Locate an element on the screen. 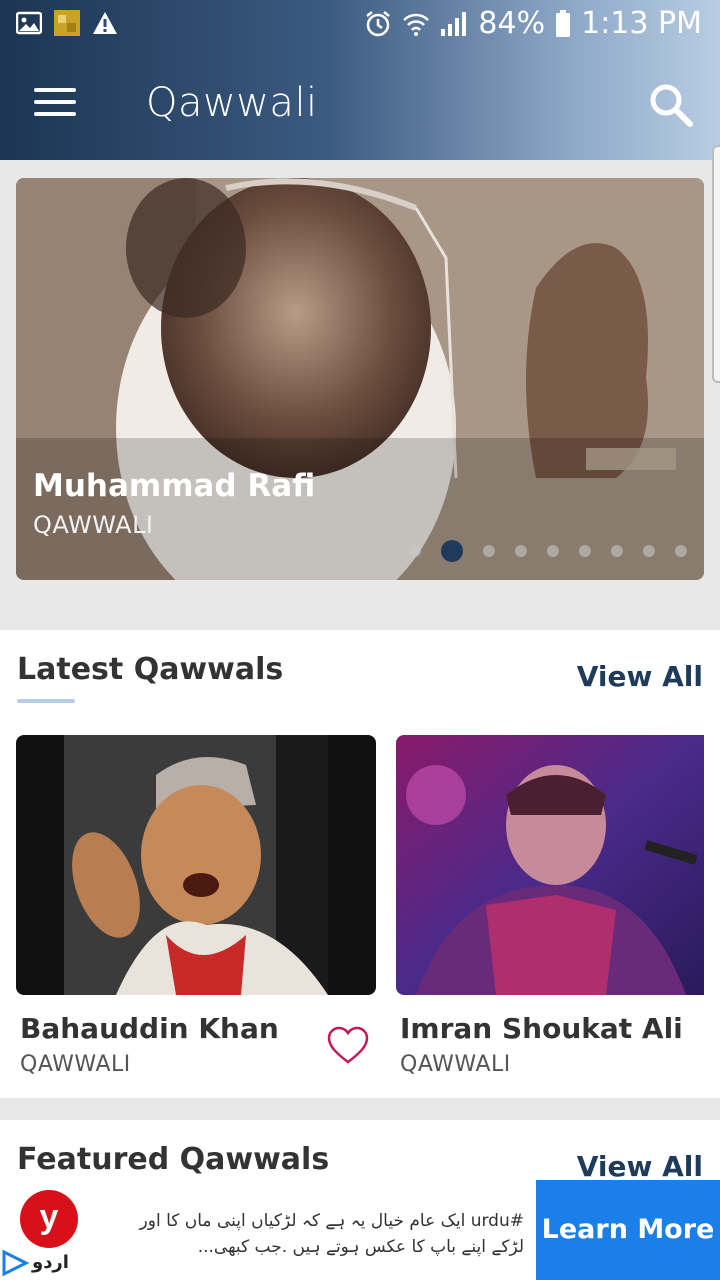  ad-label: اردو is located at coordinates (50, 1262).